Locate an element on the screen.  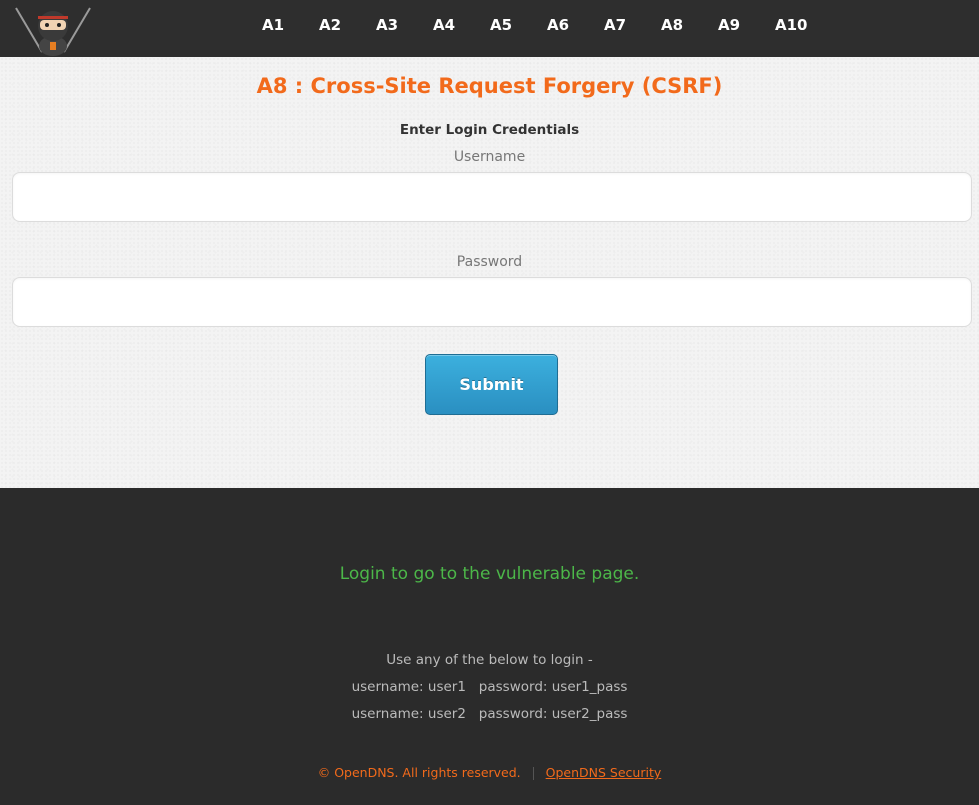
credential-line-1: username: user1 password: user1_pass is located at coordinates (489, 687).